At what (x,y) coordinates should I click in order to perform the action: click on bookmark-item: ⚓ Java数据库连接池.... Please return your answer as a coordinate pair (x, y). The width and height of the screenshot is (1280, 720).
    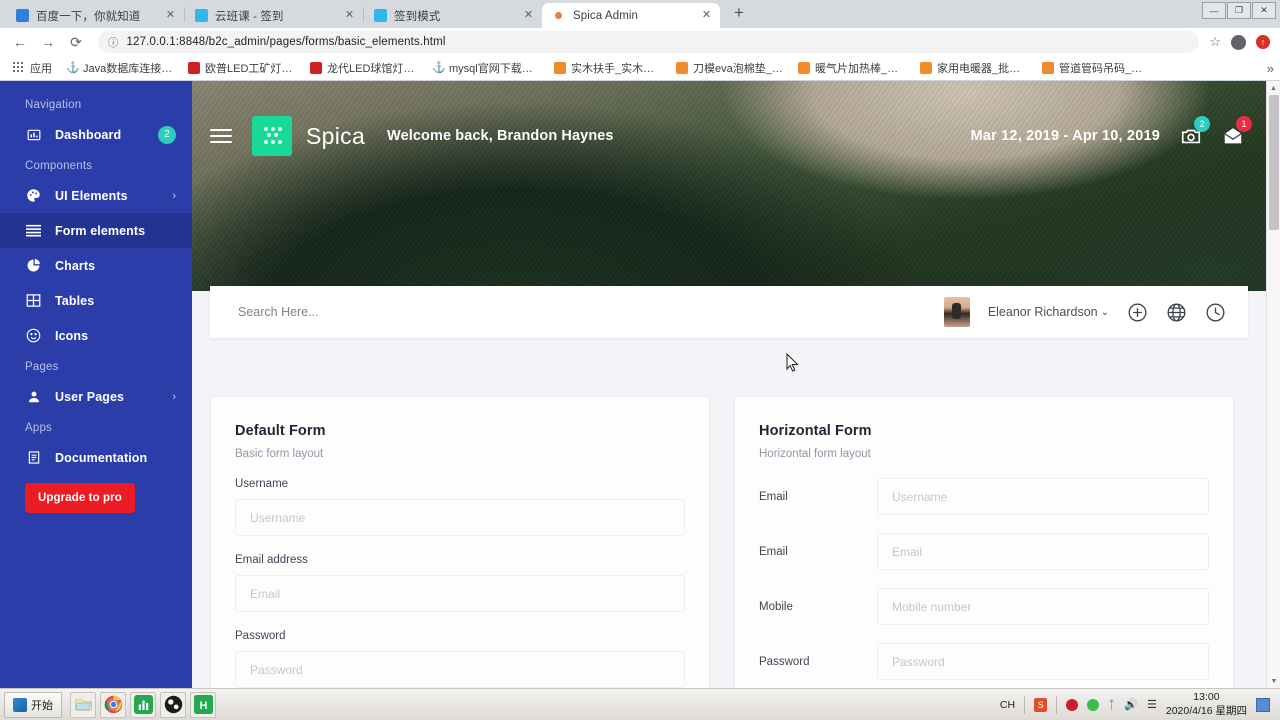
    Looking at the image, I should click on (120, 68).